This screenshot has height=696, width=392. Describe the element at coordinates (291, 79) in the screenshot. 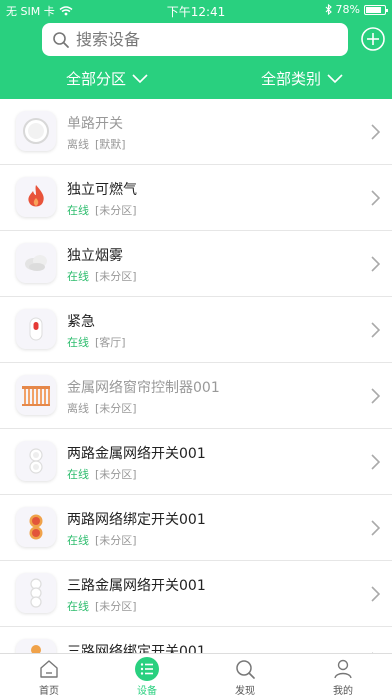

I see `category-filter-label: 全部类别` at that location.